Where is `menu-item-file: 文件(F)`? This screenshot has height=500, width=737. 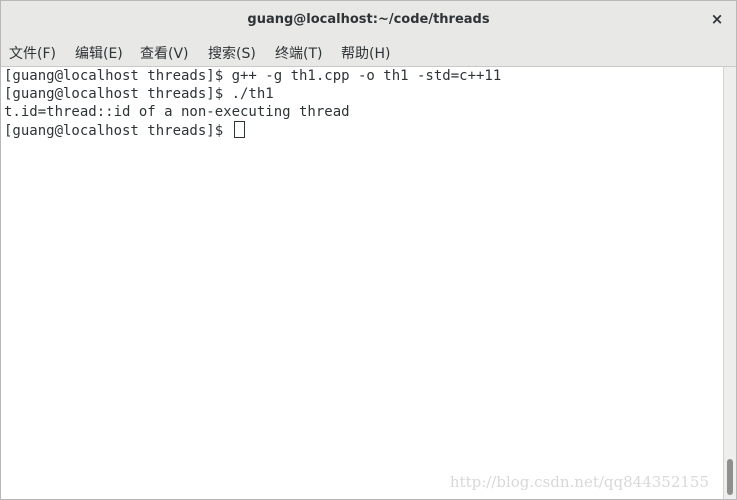 menu-item-file: 文件(F) is located at coordinates (32, 53).